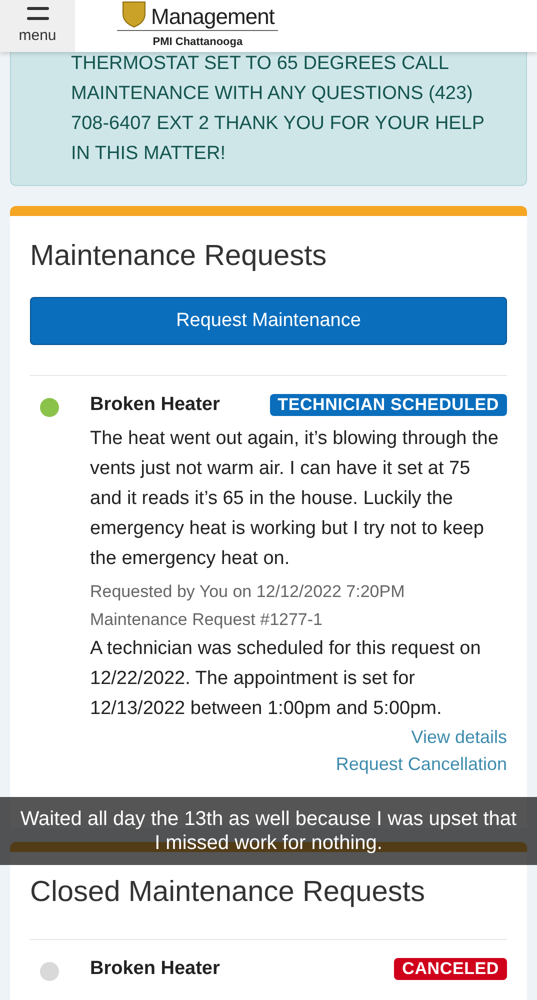 This screenshot has height=1000, width=537. What do you see at coordinates (248, 592) in the screenshot?
I see `requested-info: Requested by You on 12/12/2022 7:20PM` at bounding box center [248, 592].